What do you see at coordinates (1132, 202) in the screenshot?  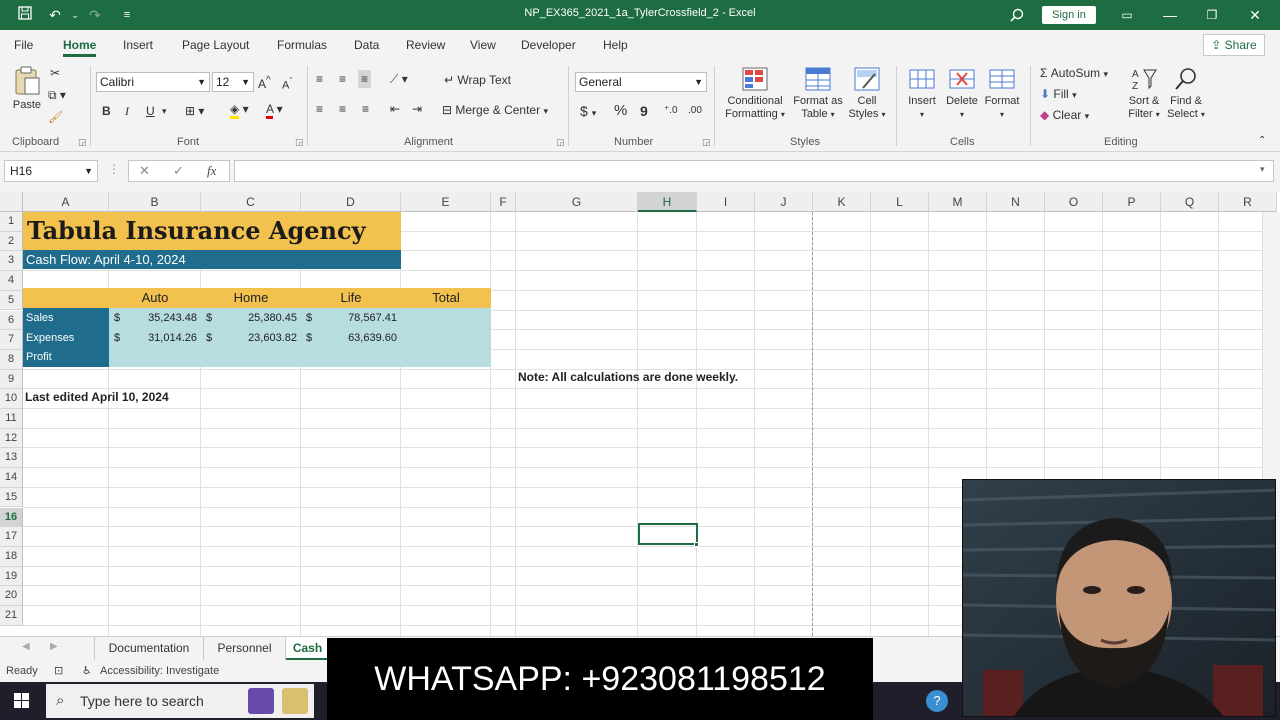 I see `column-header-p: P` at bounding box center [1132, 202].